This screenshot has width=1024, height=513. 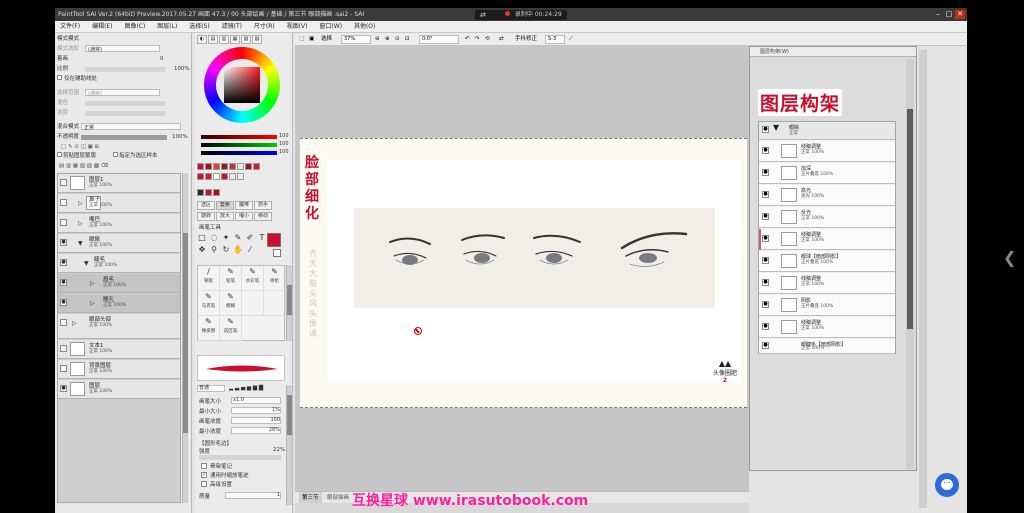 What do you see at coordinates (202, 39) in the screenshot?
I see `color-wheel-tab: ◐` at bounding box center [202, 39].